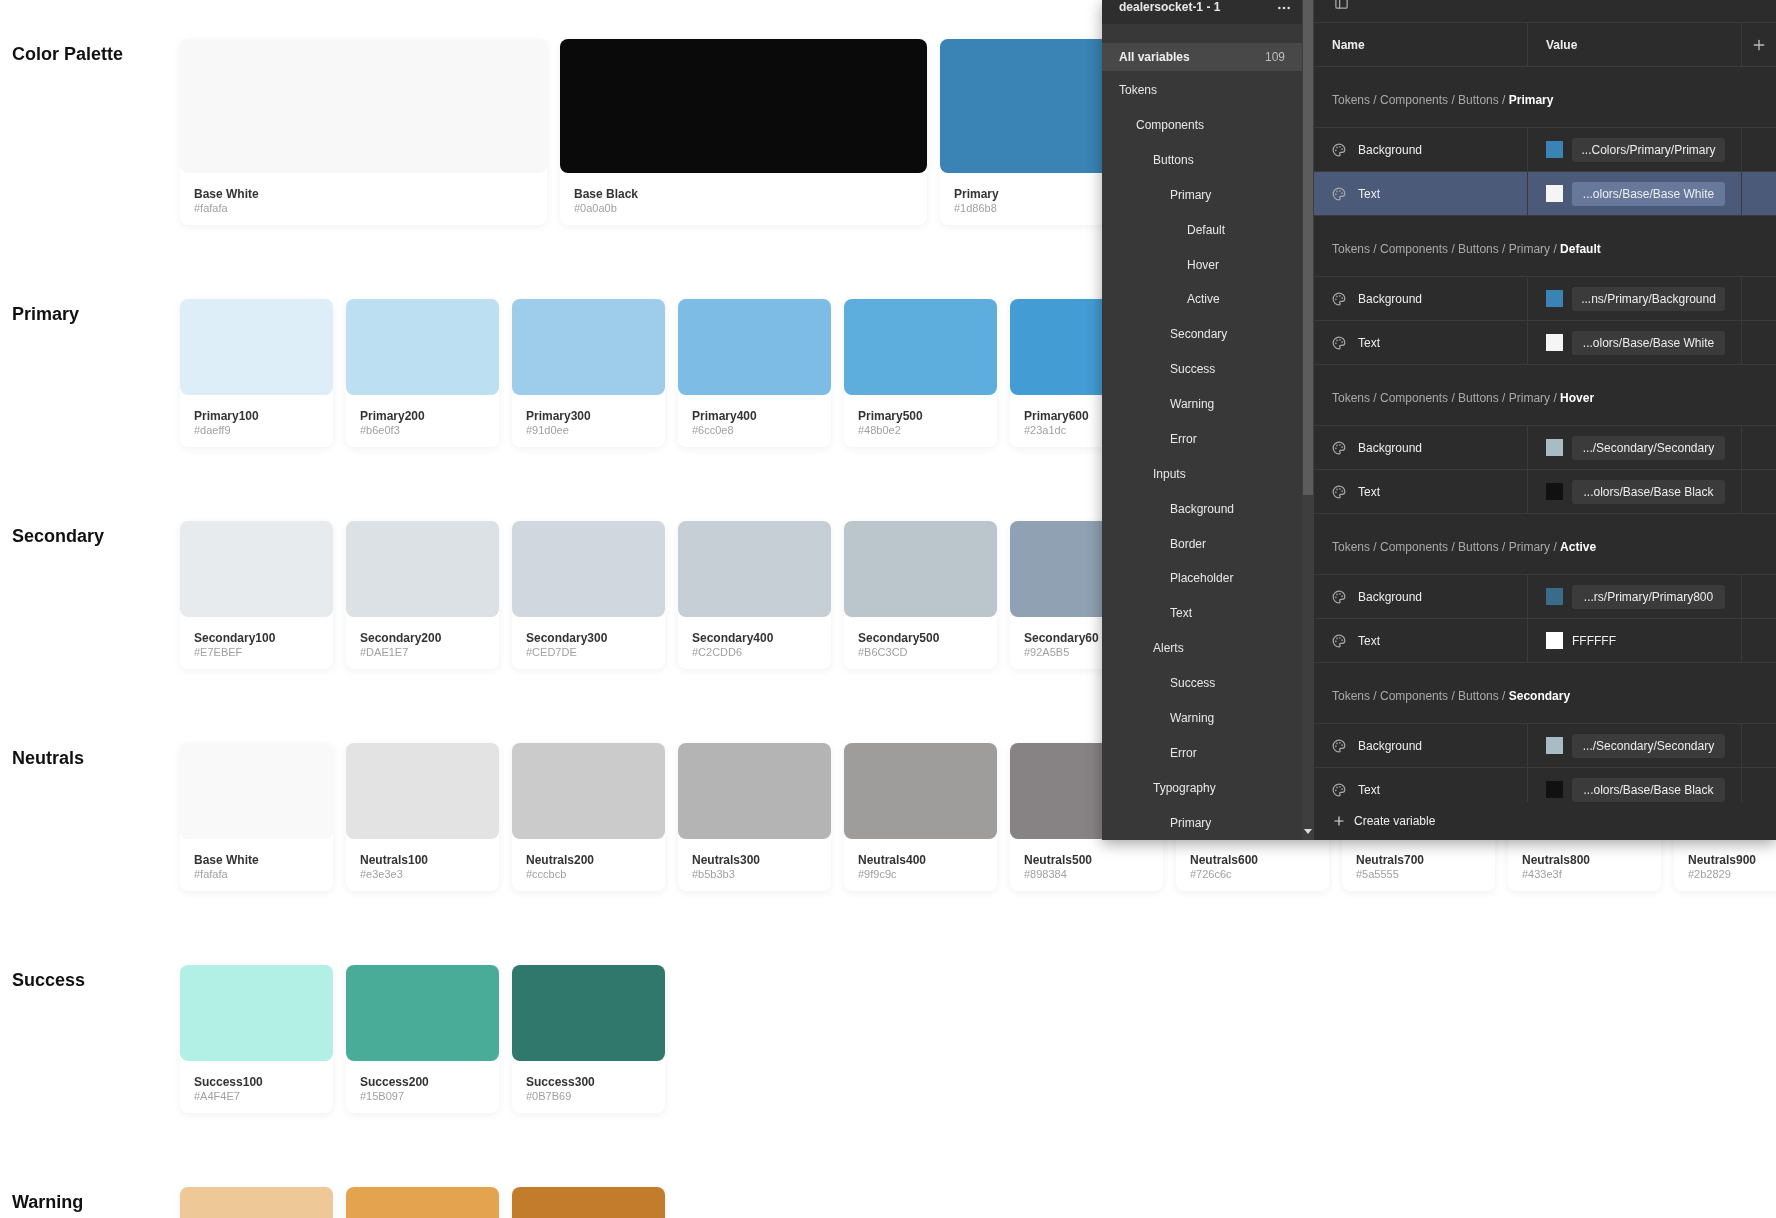  Describe the element at coordinates (546, 874) in the screenshot. I see `color-hex: #cccbcb` at that location.